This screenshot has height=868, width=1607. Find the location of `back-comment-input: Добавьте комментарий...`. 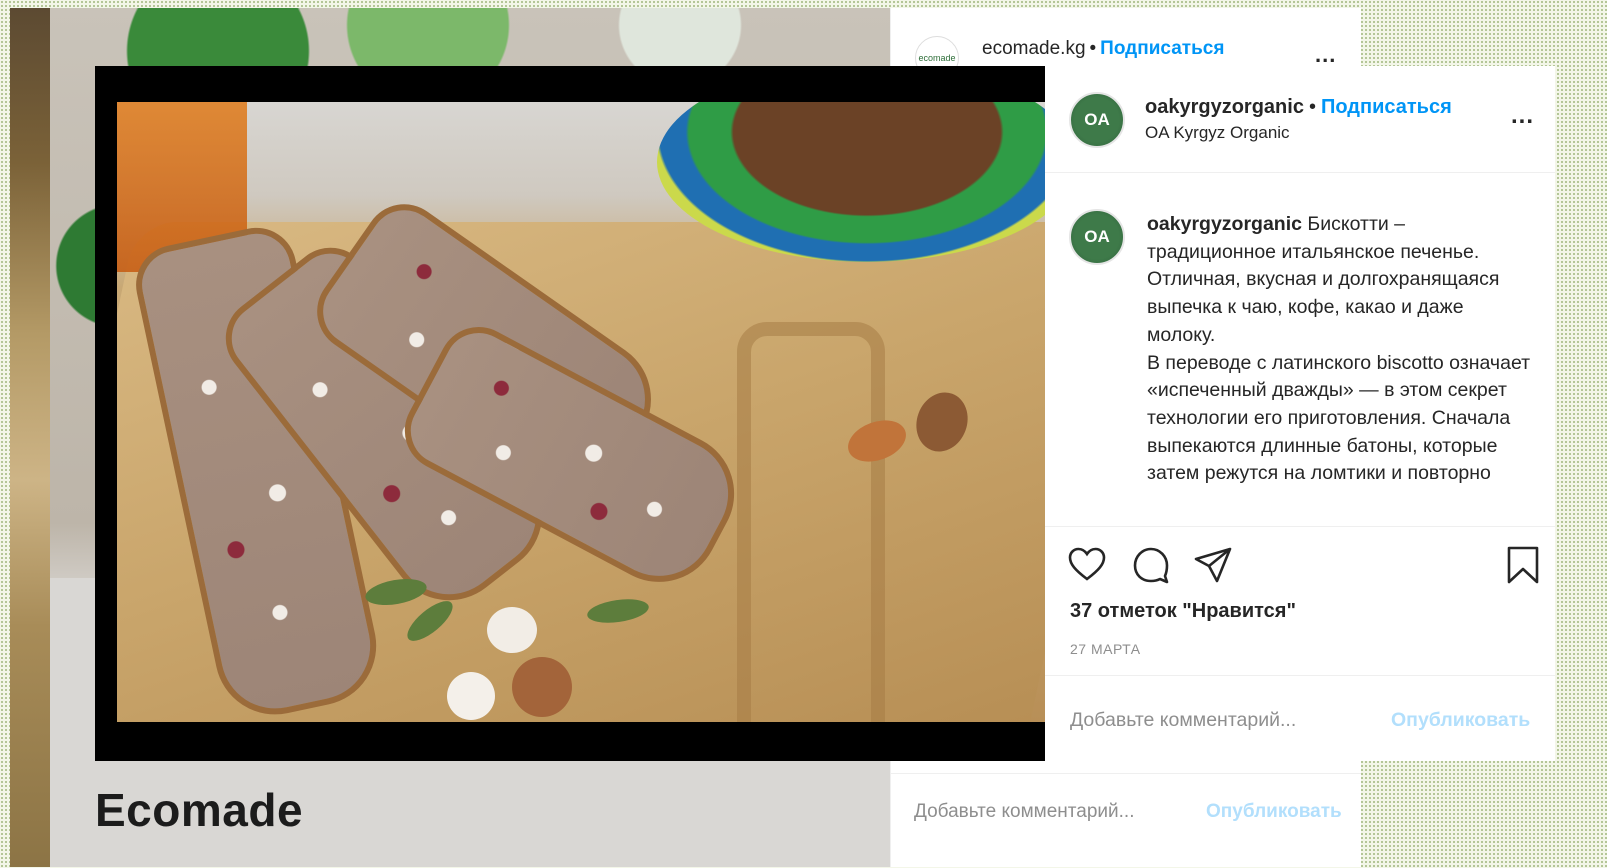

back-comment-input: Добавьте комментарий... is located at coordinates (1024, 812).